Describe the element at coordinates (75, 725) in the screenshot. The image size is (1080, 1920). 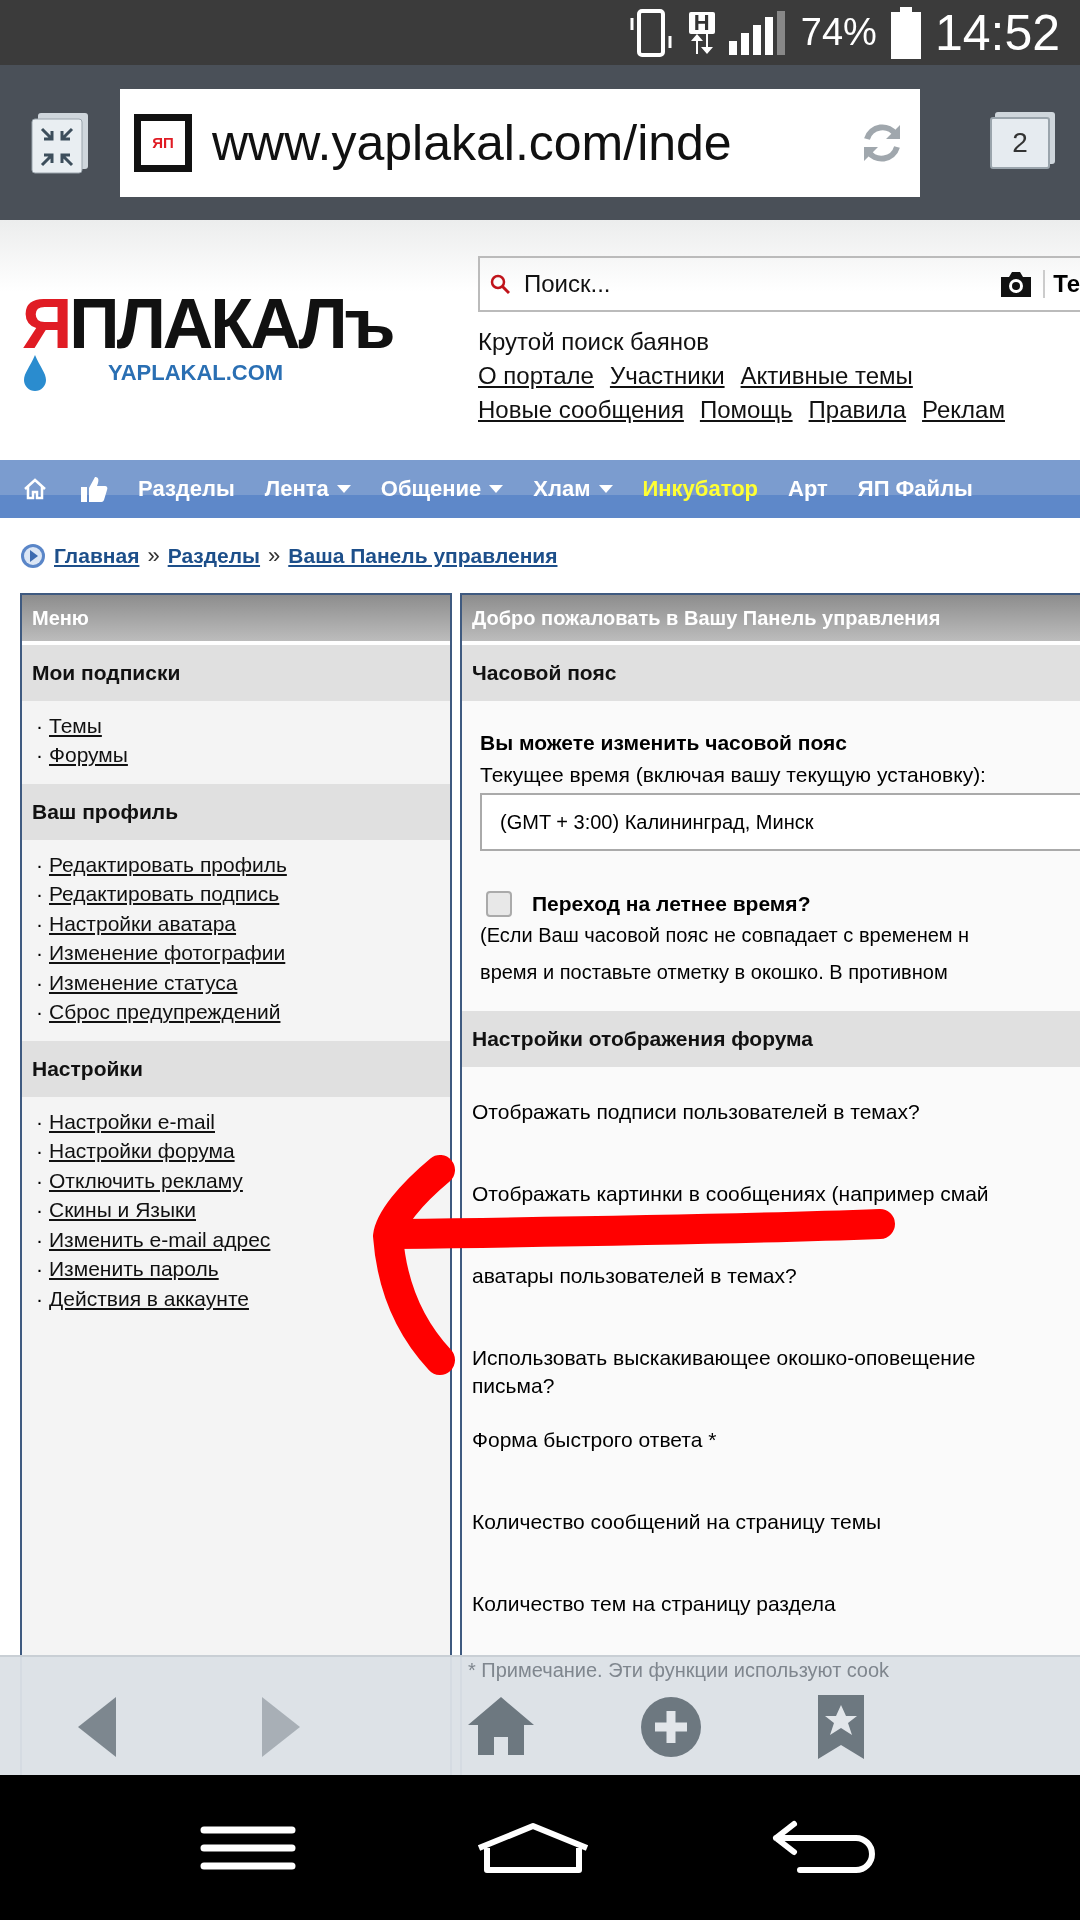
I see `menu-link: Темы` at that location.